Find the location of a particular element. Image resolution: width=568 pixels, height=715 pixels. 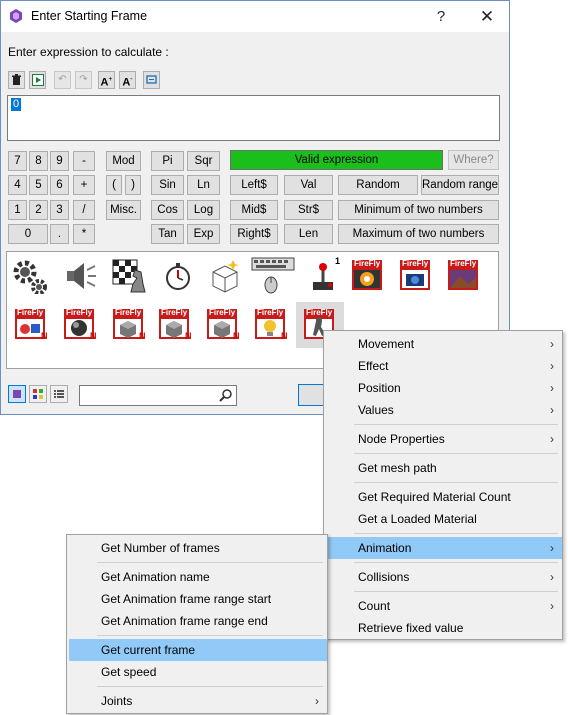

pi-button: Pi is located at coordinates (167, 161).